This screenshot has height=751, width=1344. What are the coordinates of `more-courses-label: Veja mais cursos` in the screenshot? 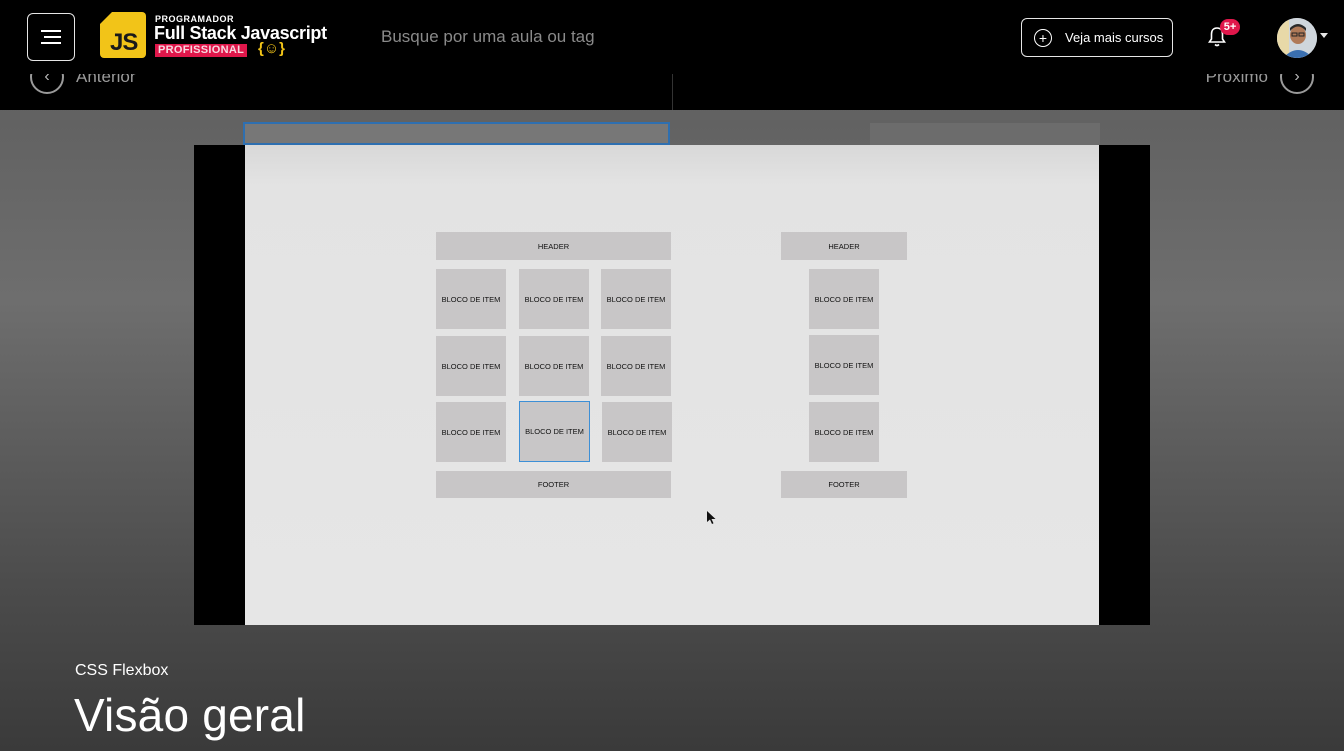 It's located at (1114, 37).